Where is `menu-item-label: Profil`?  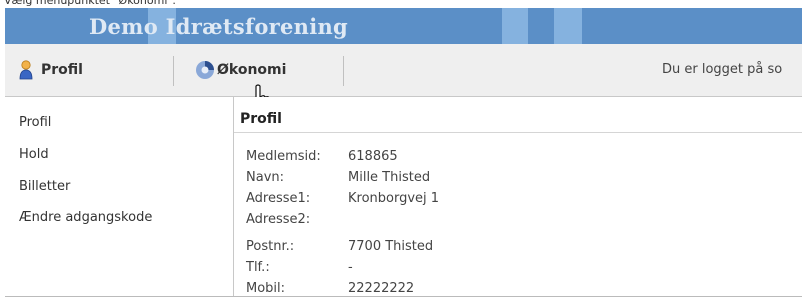
menu-item-label: Profil is located at coordinates (62, 70).